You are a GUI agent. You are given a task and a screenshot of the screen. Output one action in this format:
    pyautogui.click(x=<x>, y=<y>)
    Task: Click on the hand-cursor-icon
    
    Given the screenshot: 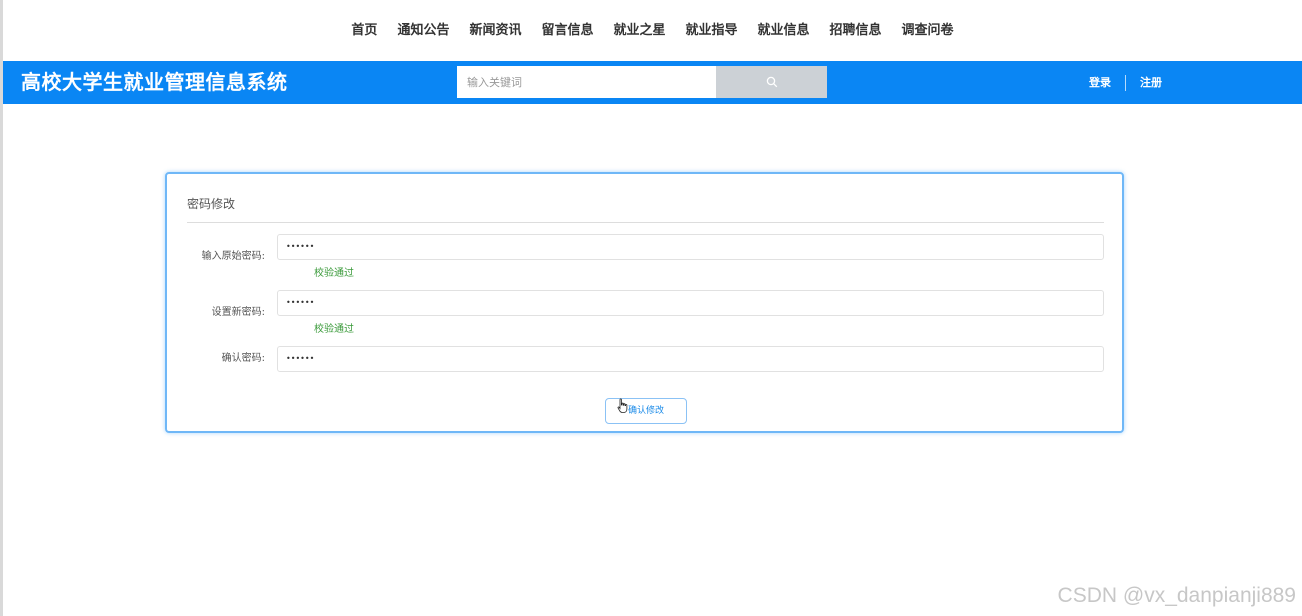 What is the action you would take?
    pyautogui.click(x=622, y=405)
    